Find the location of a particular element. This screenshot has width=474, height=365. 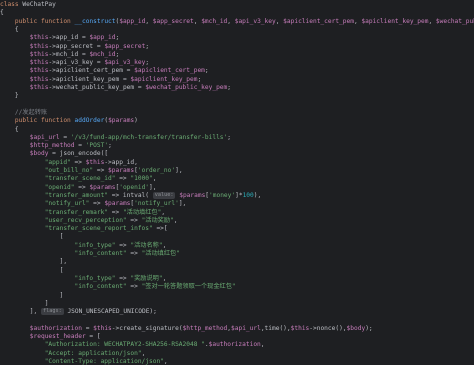

code-line: "appid" => $this->app_id, is located at coordinates (69, 163).